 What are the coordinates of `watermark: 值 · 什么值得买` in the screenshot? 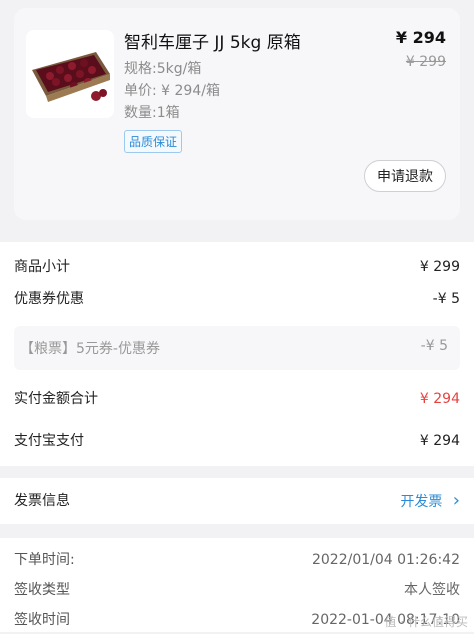 It's located at (426, 622).